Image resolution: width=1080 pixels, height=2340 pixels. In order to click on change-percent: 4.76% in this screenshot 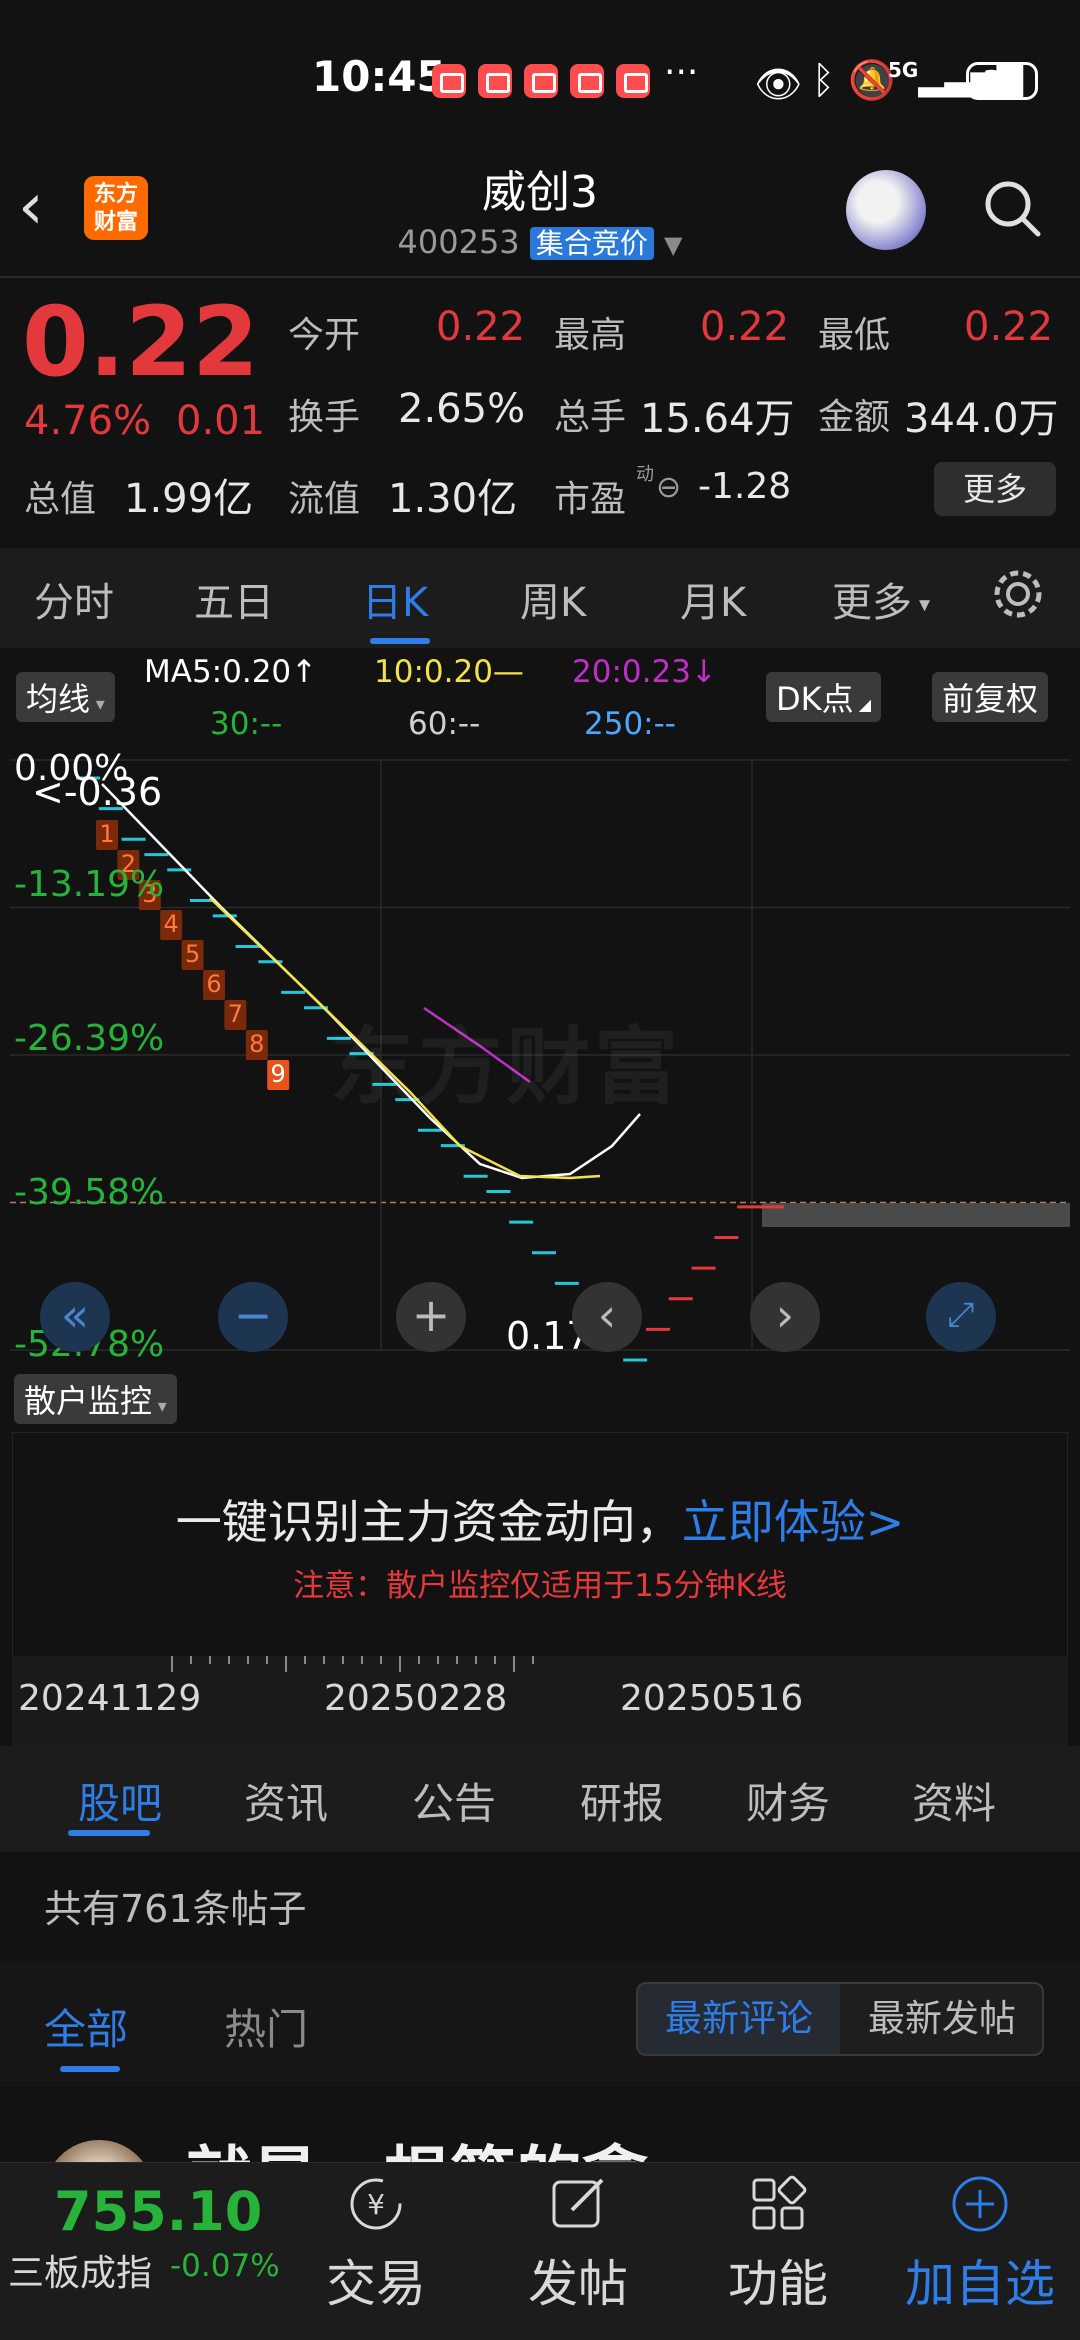, I will do `click(88, 421)`.